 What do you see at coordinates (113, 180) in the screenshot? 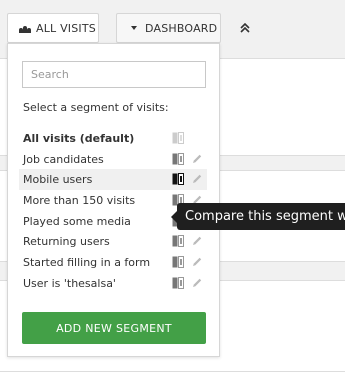
I see `segment-item: Mobile users` at bounding box center [113, 180].